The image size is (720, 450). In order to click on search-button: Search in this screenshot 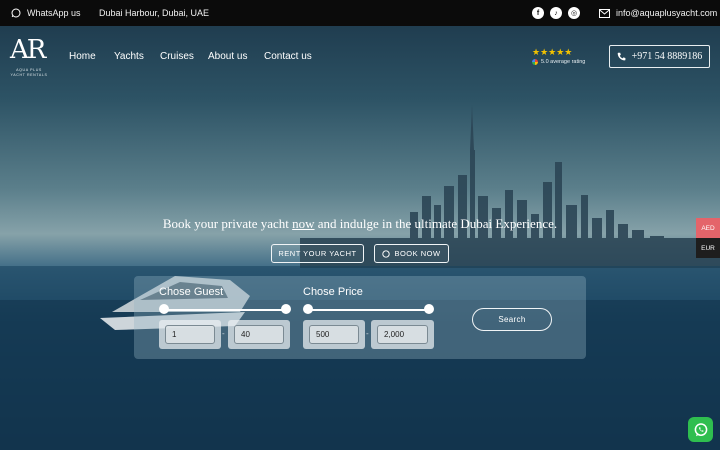, I will do `click(512, 319)`.